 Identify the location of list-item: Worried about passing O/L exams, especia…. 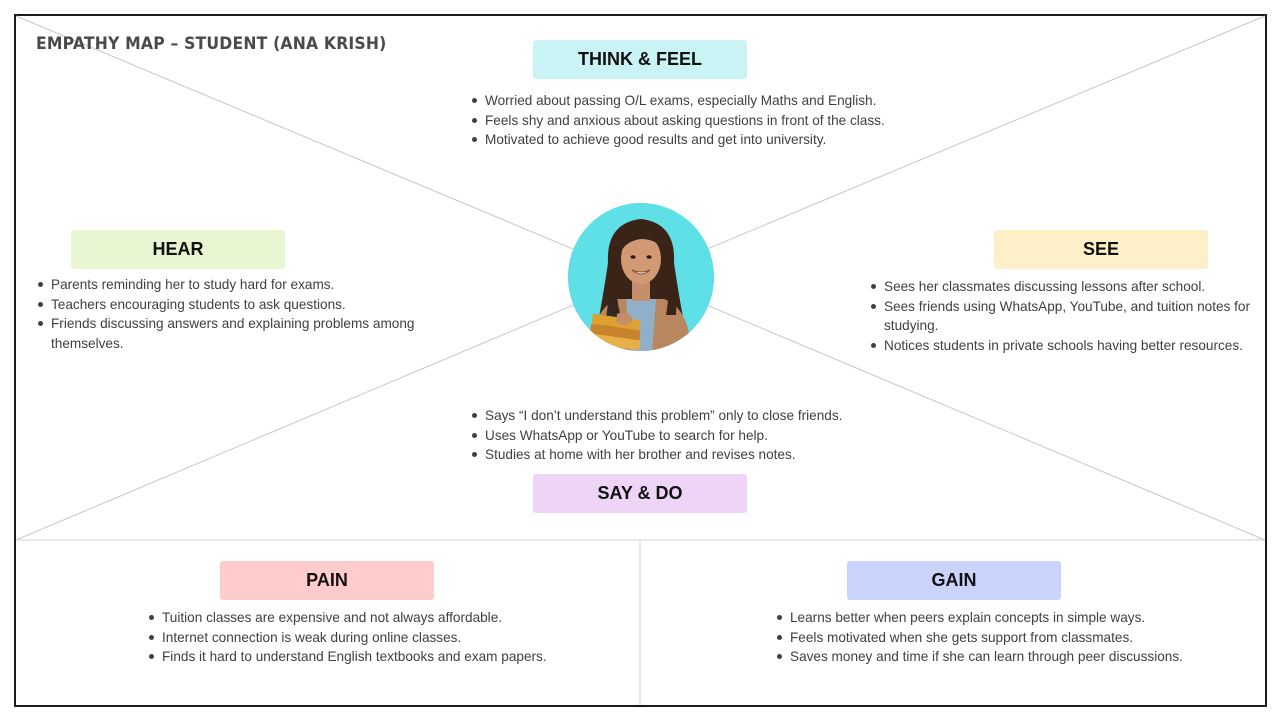
(700, 101).